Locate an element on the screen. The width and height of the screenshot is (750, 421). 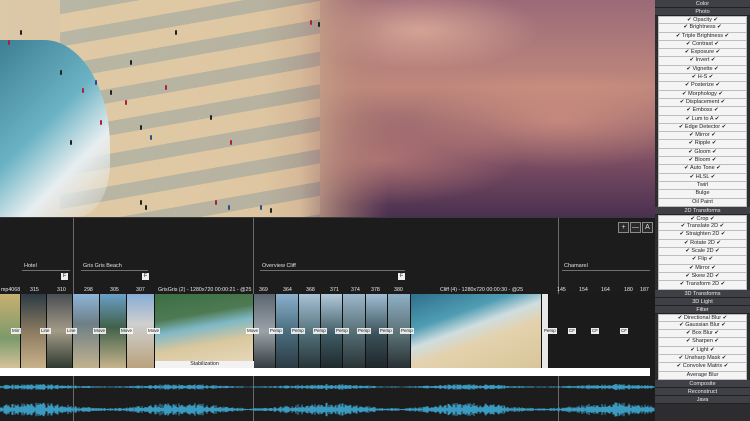
photo-effect-item: ✔ Brightness ✔ is located at coordinates (702, 28).